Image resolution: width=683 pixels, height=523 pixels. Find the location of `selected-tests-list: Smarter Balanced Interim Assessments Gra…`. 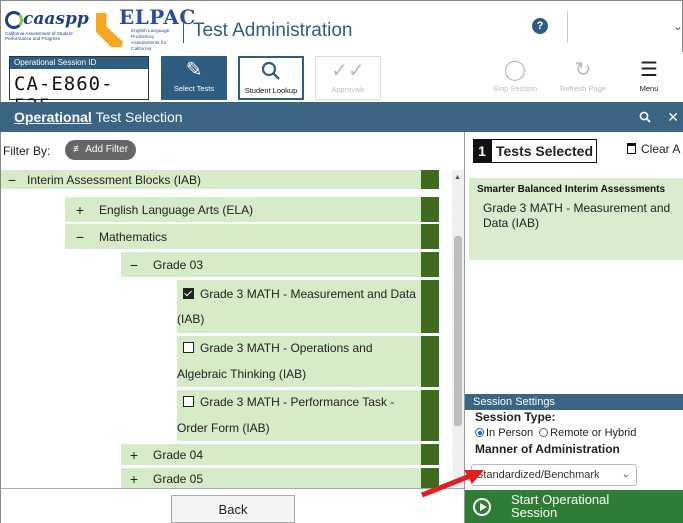

selected-tests-list: Smarter Balanced Interim Assessments Gra… is located at coordinates (576, 219).